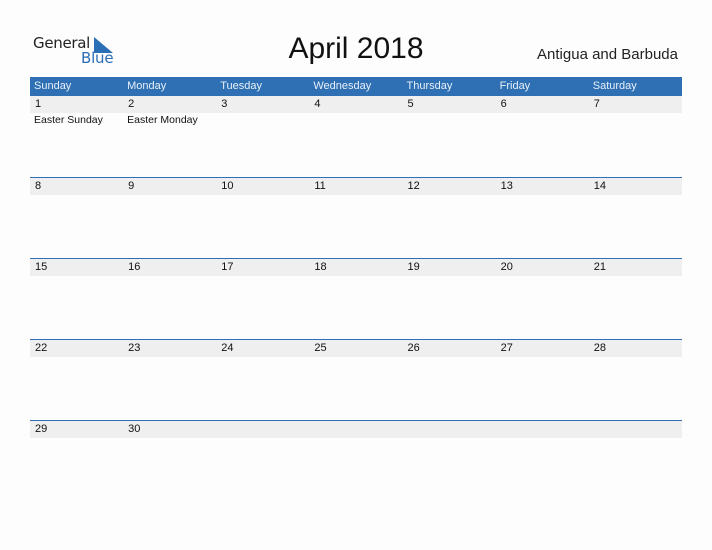 This screenshot has width=712, height=550. I want to click on week-row: 22 23 24 25 26 27 28, so click(356, 379).